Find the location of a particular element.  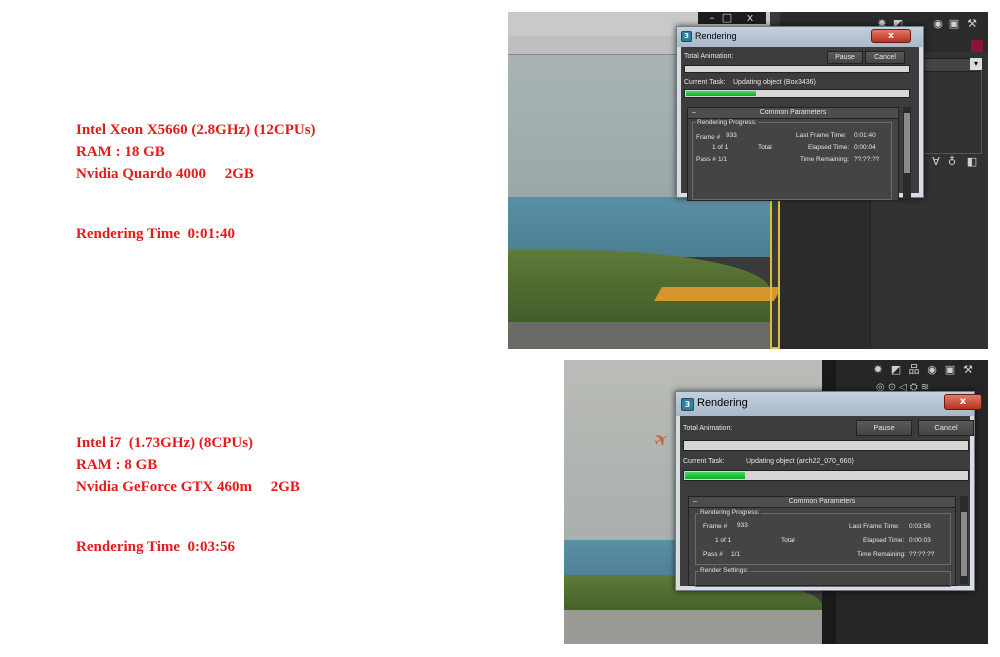

render-setup-icon: ✸ is located at coordinates (878, 370).